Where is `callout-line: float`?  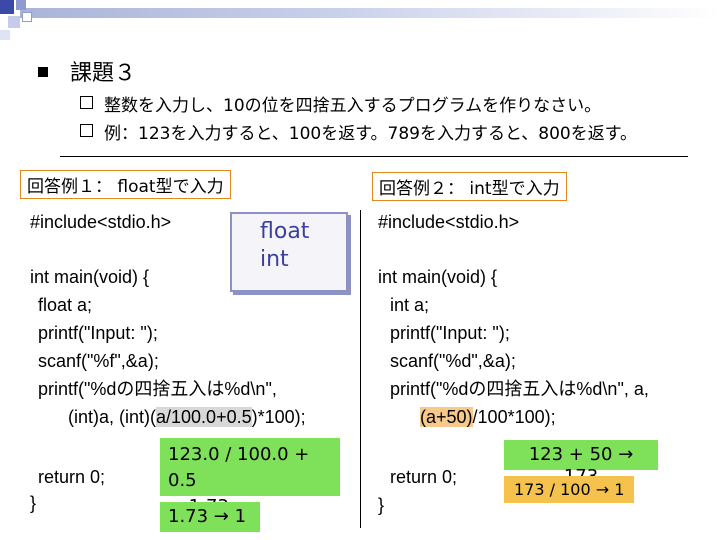 callout-line: float is located at coordinates (285, 231).